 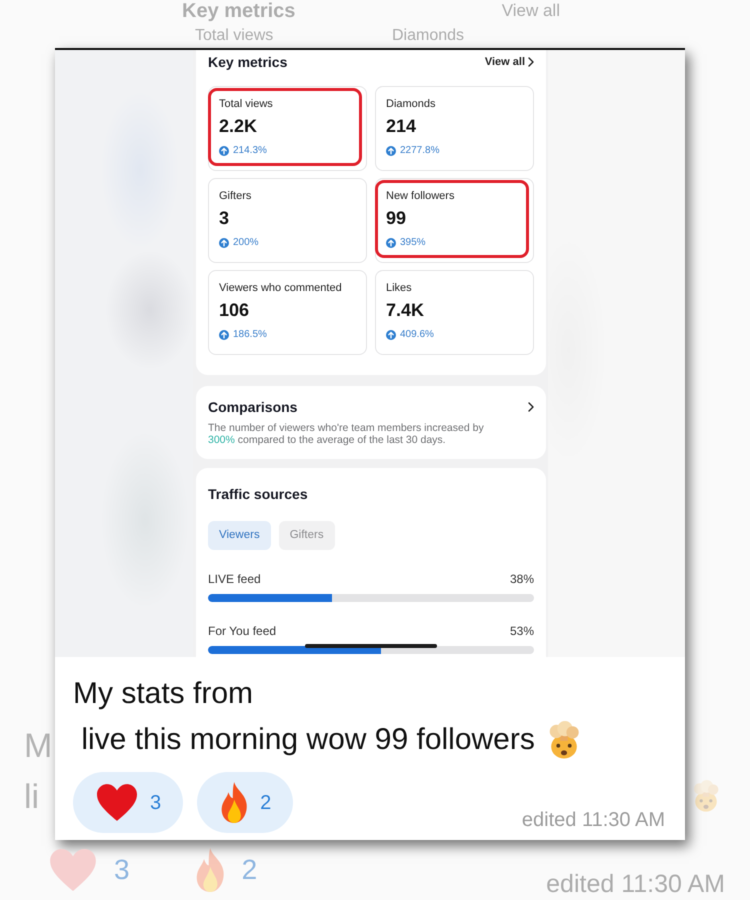 I want to click on change-percentage: 395%, so click(x=413, y=243).